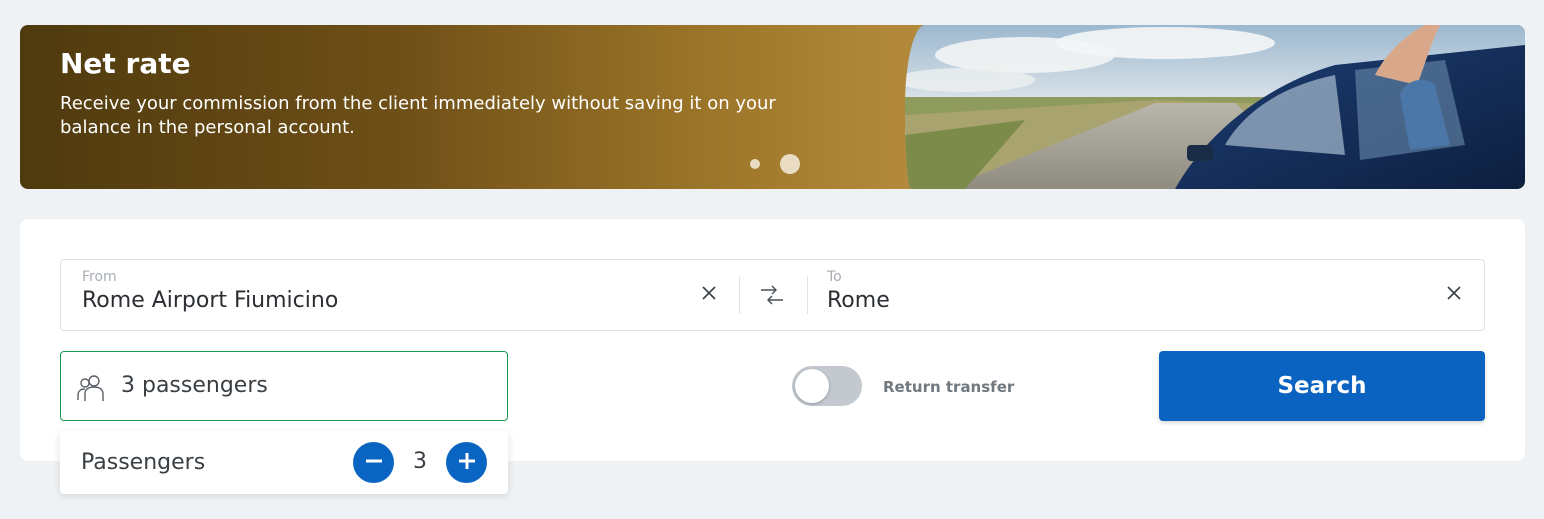 The image size is (1544, 519). Describe the element at coordinates (1215, 107) in the screenshot. I see `banner-car-image` at that location.